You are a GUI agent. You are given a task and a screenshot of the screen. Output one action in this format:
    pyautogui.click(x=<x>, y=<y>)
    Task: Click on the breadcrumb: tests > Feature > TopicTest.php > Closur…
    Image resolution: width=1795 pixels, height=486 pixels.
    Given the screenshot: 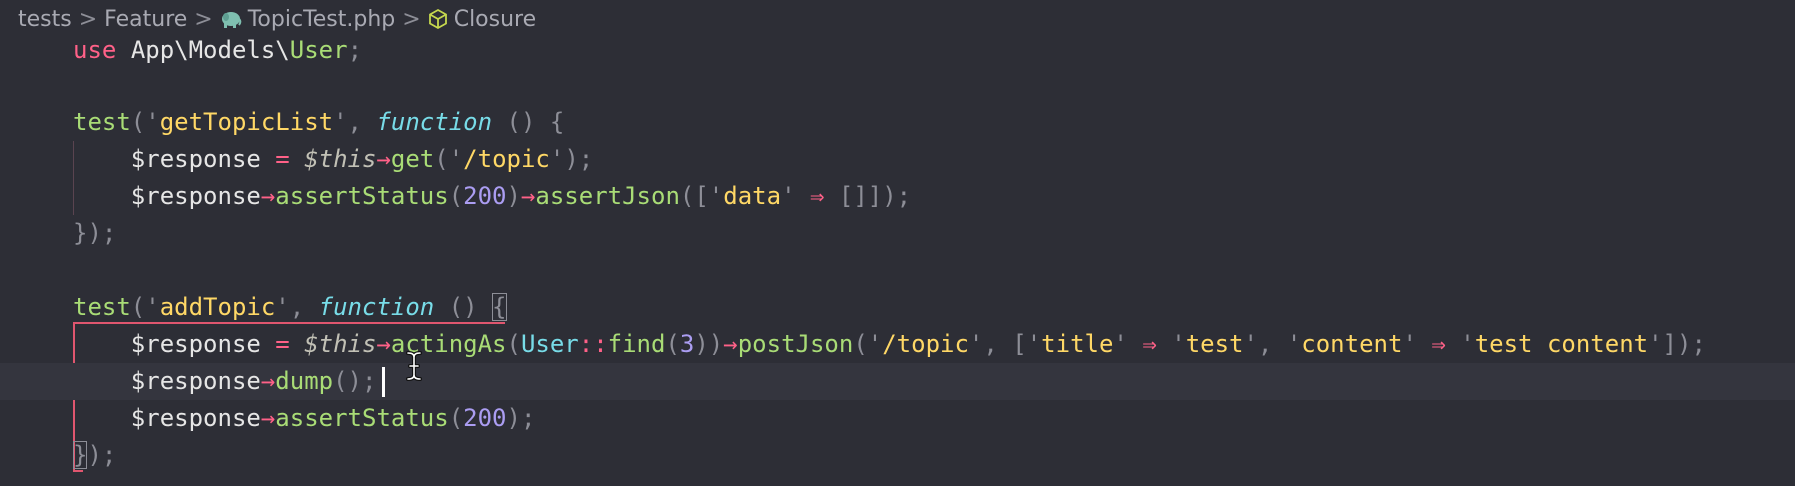 What is the action you would take?
    pyautogui.click(x=277, y=19)
    